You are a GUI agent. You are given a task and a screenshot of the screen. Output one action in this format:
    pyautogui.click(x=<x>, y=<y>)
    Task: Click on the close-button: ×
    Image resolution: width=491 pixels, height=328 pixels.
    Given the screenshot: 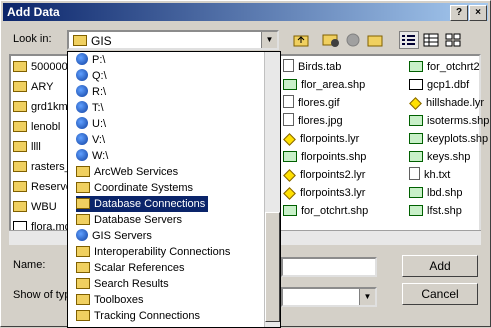 What is the action you would take?
    pyautogui.click(x=478, y=13)
    